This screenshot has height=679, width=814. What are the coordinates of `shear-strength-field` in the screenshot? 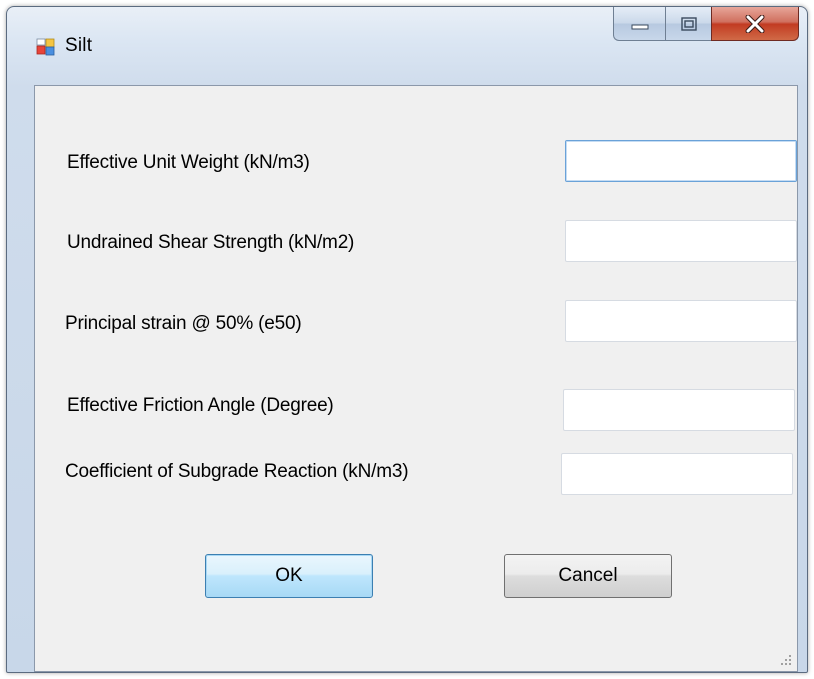 It's located at (681, 241).